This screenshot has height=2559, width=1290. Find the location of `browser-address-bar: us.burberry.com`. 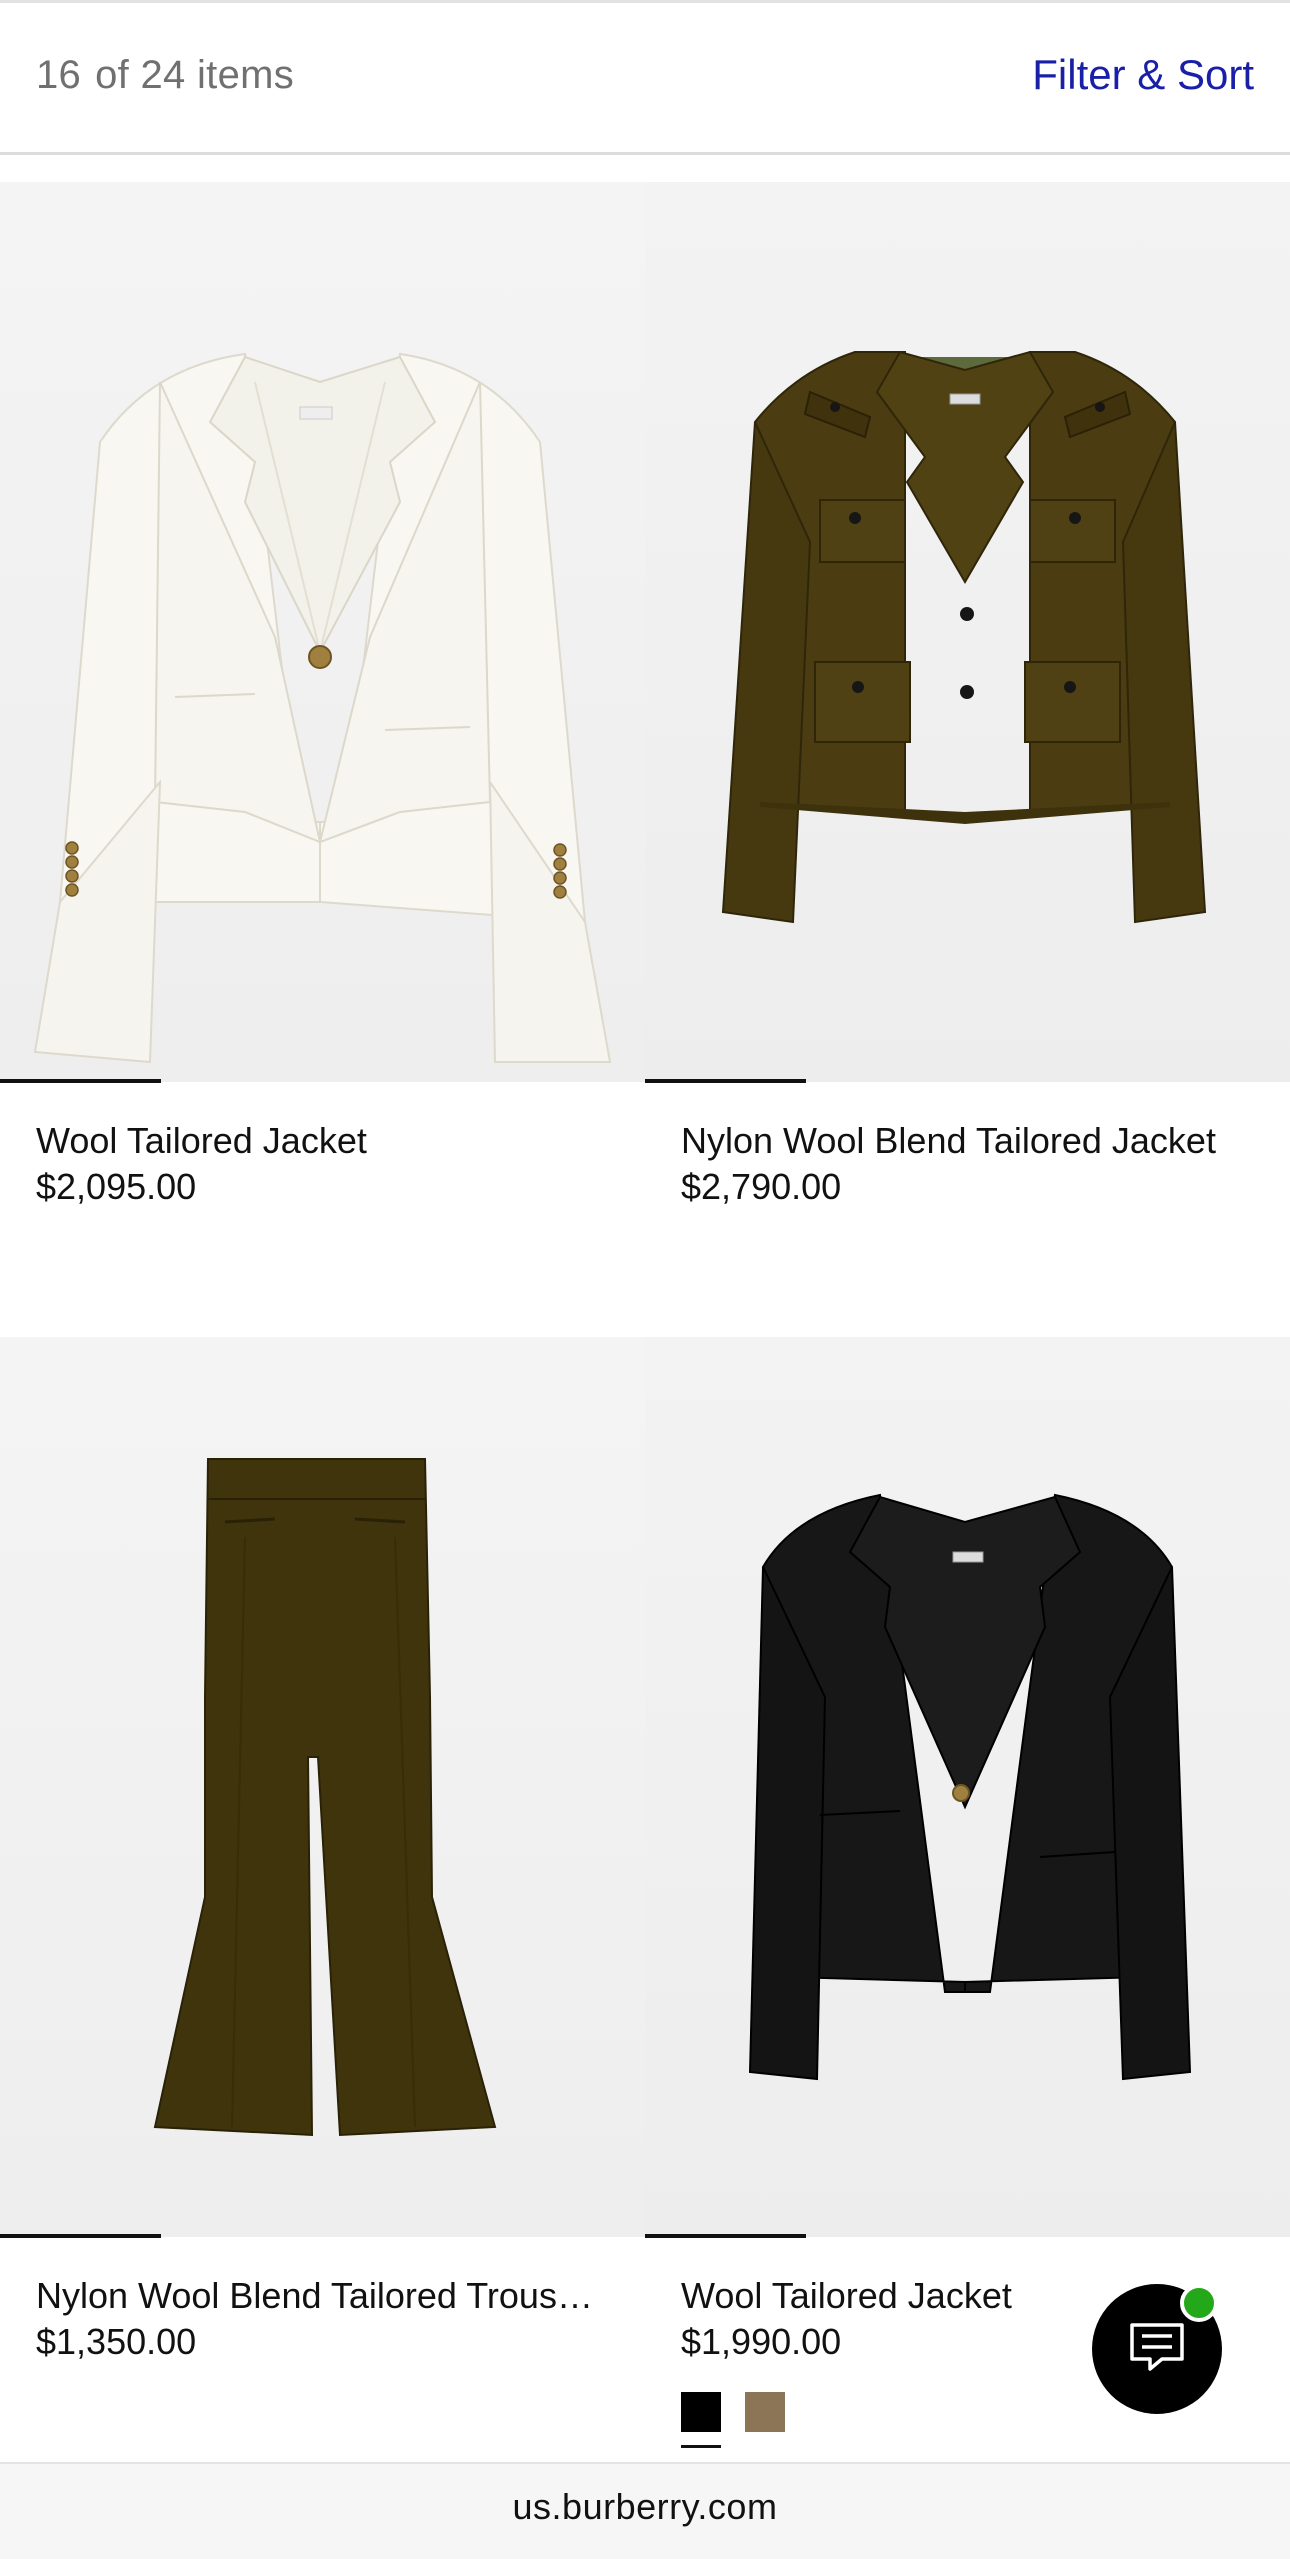

browser-address-bar: us.burberry.com is located at coordinates (645, 2510).